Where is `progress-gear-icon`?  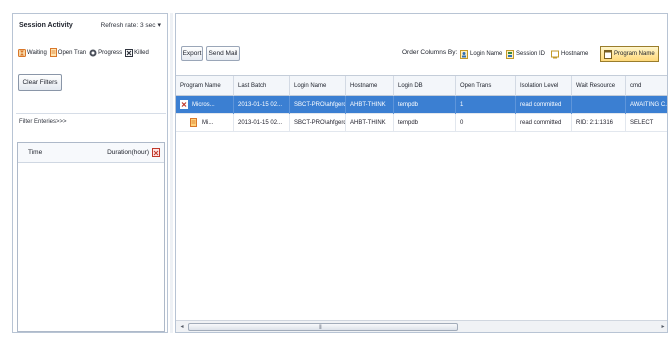 progress-gear-icon is located at coordinates (93, 52).